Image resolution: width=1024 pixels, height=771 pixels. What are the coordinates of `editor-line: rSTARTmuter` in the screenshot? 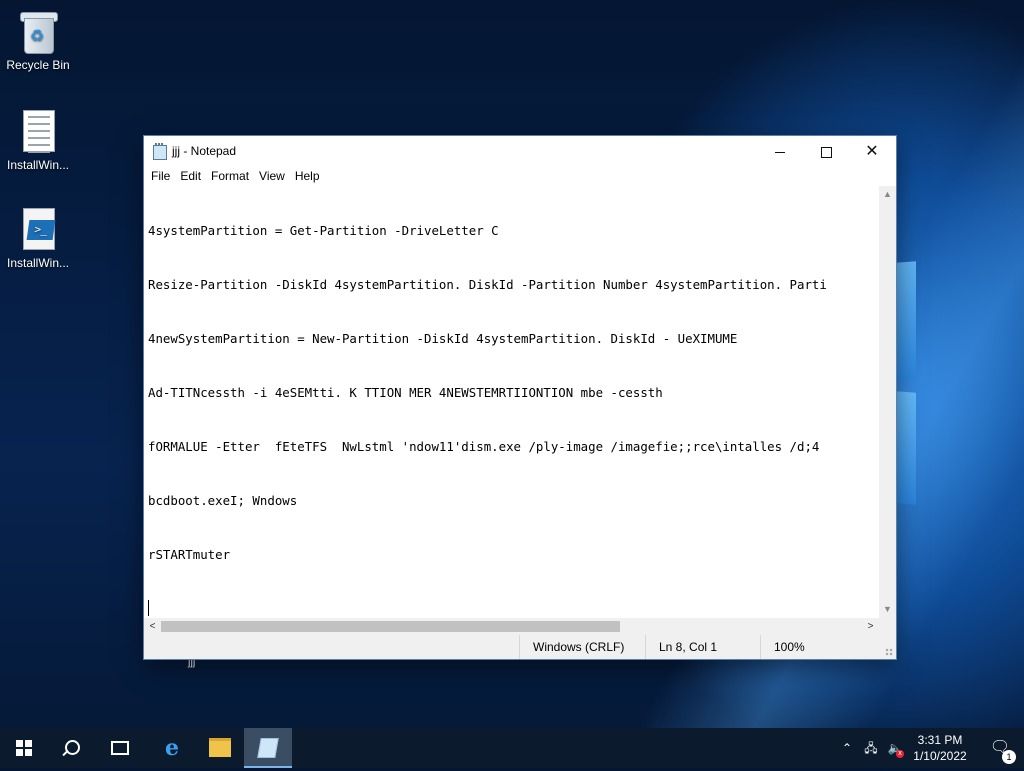 It's located at (189, 554).